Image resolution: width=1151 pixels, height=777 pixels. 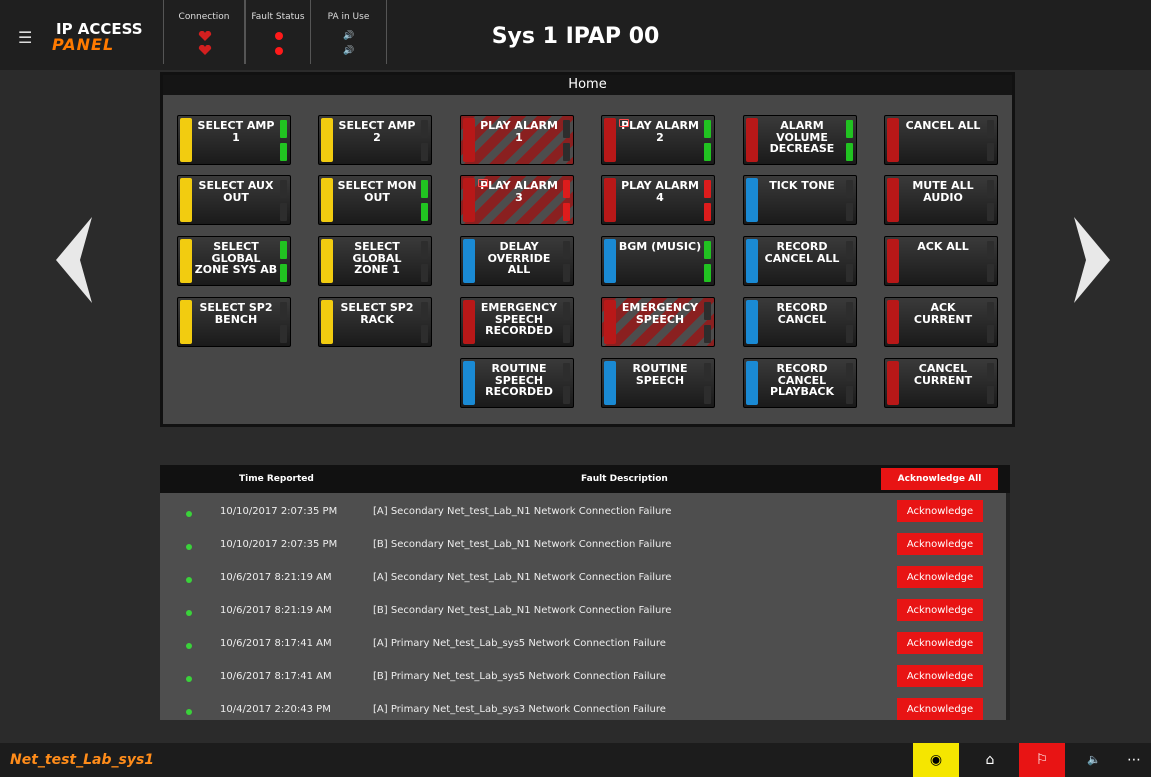 I want to click on panel-button-emergency-speech: EMERGENCY SPEECH, so click(x=658, y=322).